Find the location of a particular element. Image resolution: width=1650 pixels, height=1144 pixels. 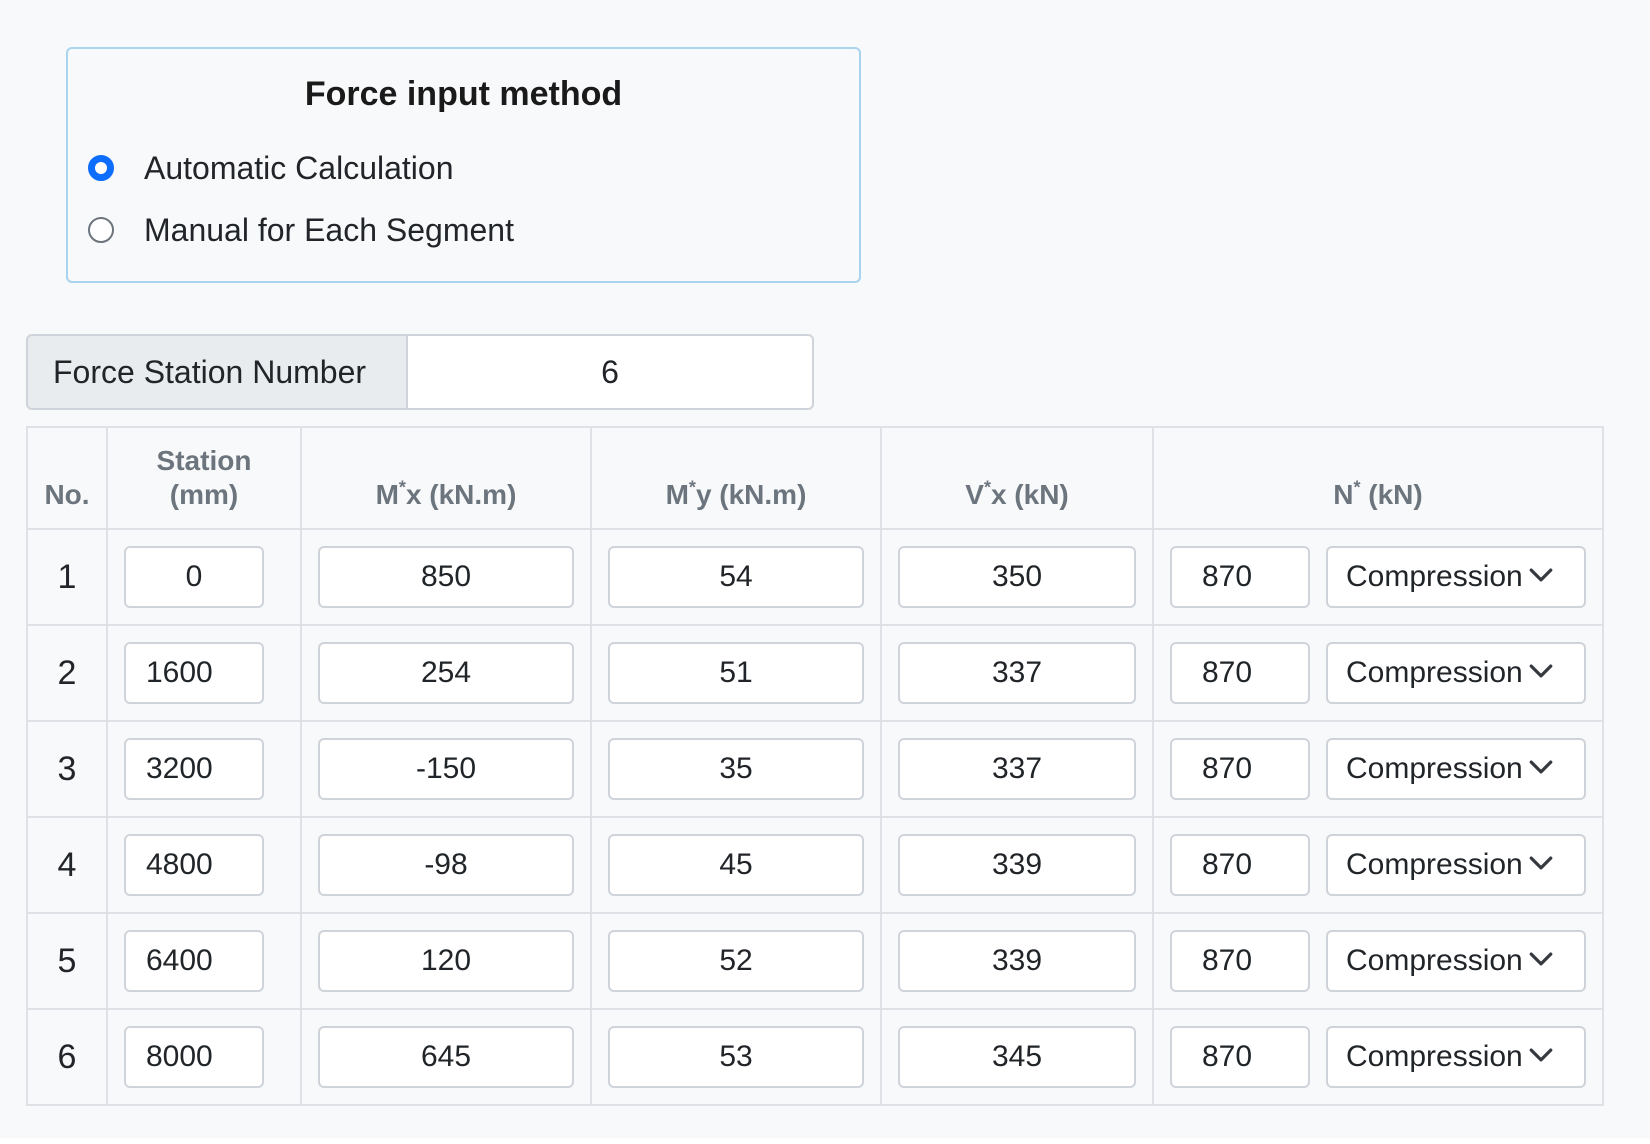

force-station-number-group: Force Station Number is located at coordinates (420, 372).